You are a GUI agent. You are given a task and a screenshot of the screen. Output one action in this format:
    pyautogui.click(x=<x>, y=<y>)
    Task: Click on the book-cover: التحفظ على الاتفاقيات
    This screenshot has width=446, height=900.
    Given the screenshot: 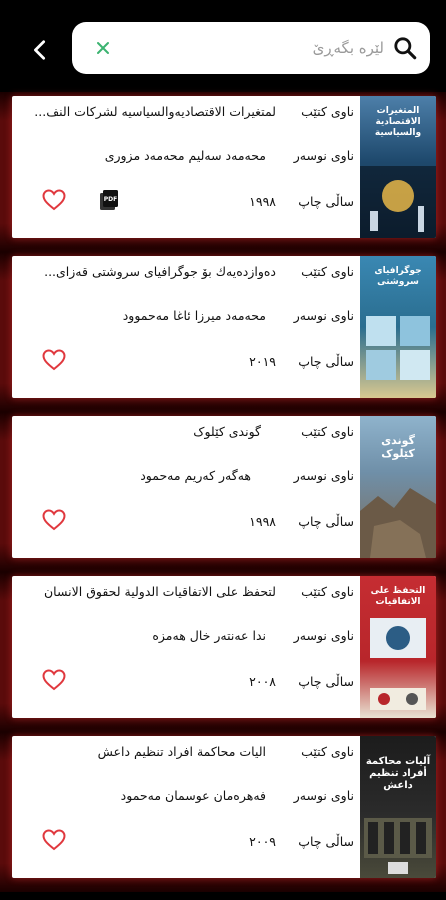 What is the action you would take?
    pyautogui.click(x=398, y=647)
    